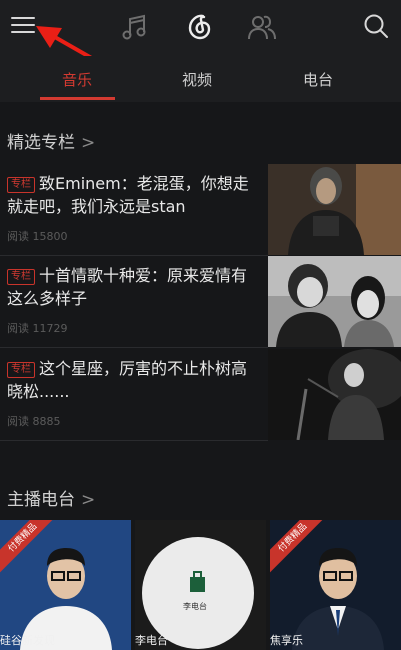 This screenshot has width=401, height=650. I want to click on radio-cover, so click(200, 585).